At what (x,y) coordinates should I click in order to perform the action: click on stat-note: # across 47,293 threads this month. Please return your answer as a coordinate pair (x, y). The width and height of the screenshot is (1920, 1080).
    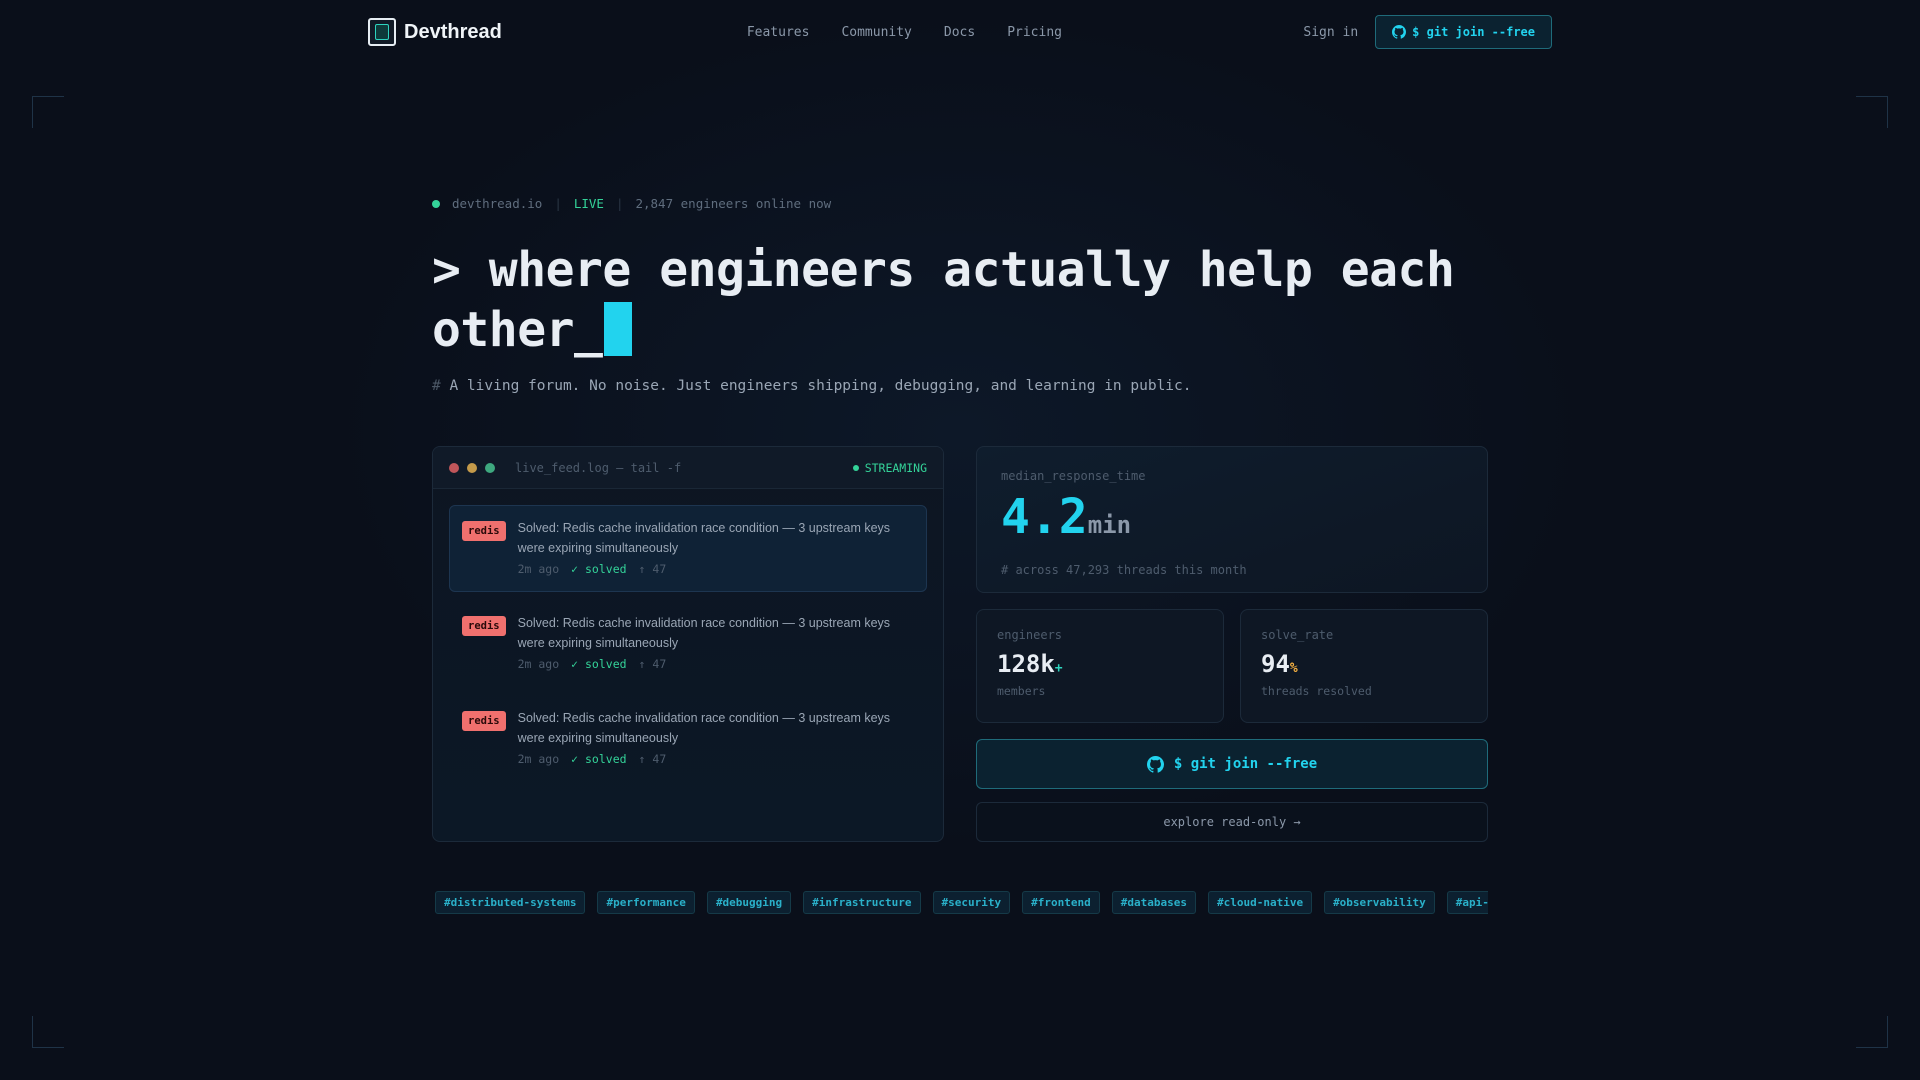
    Looking at the image, I should click on (1124, 570).